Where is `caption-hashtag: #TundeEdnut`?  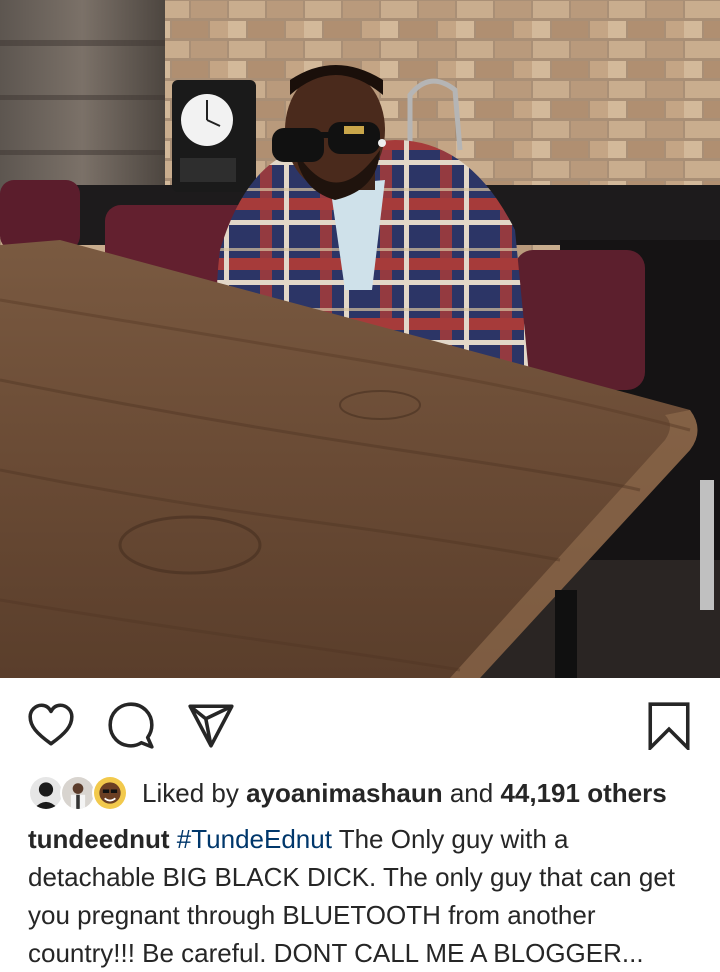
caption-hashtag: #TundeEdnut is located at coordinates (254, 839).